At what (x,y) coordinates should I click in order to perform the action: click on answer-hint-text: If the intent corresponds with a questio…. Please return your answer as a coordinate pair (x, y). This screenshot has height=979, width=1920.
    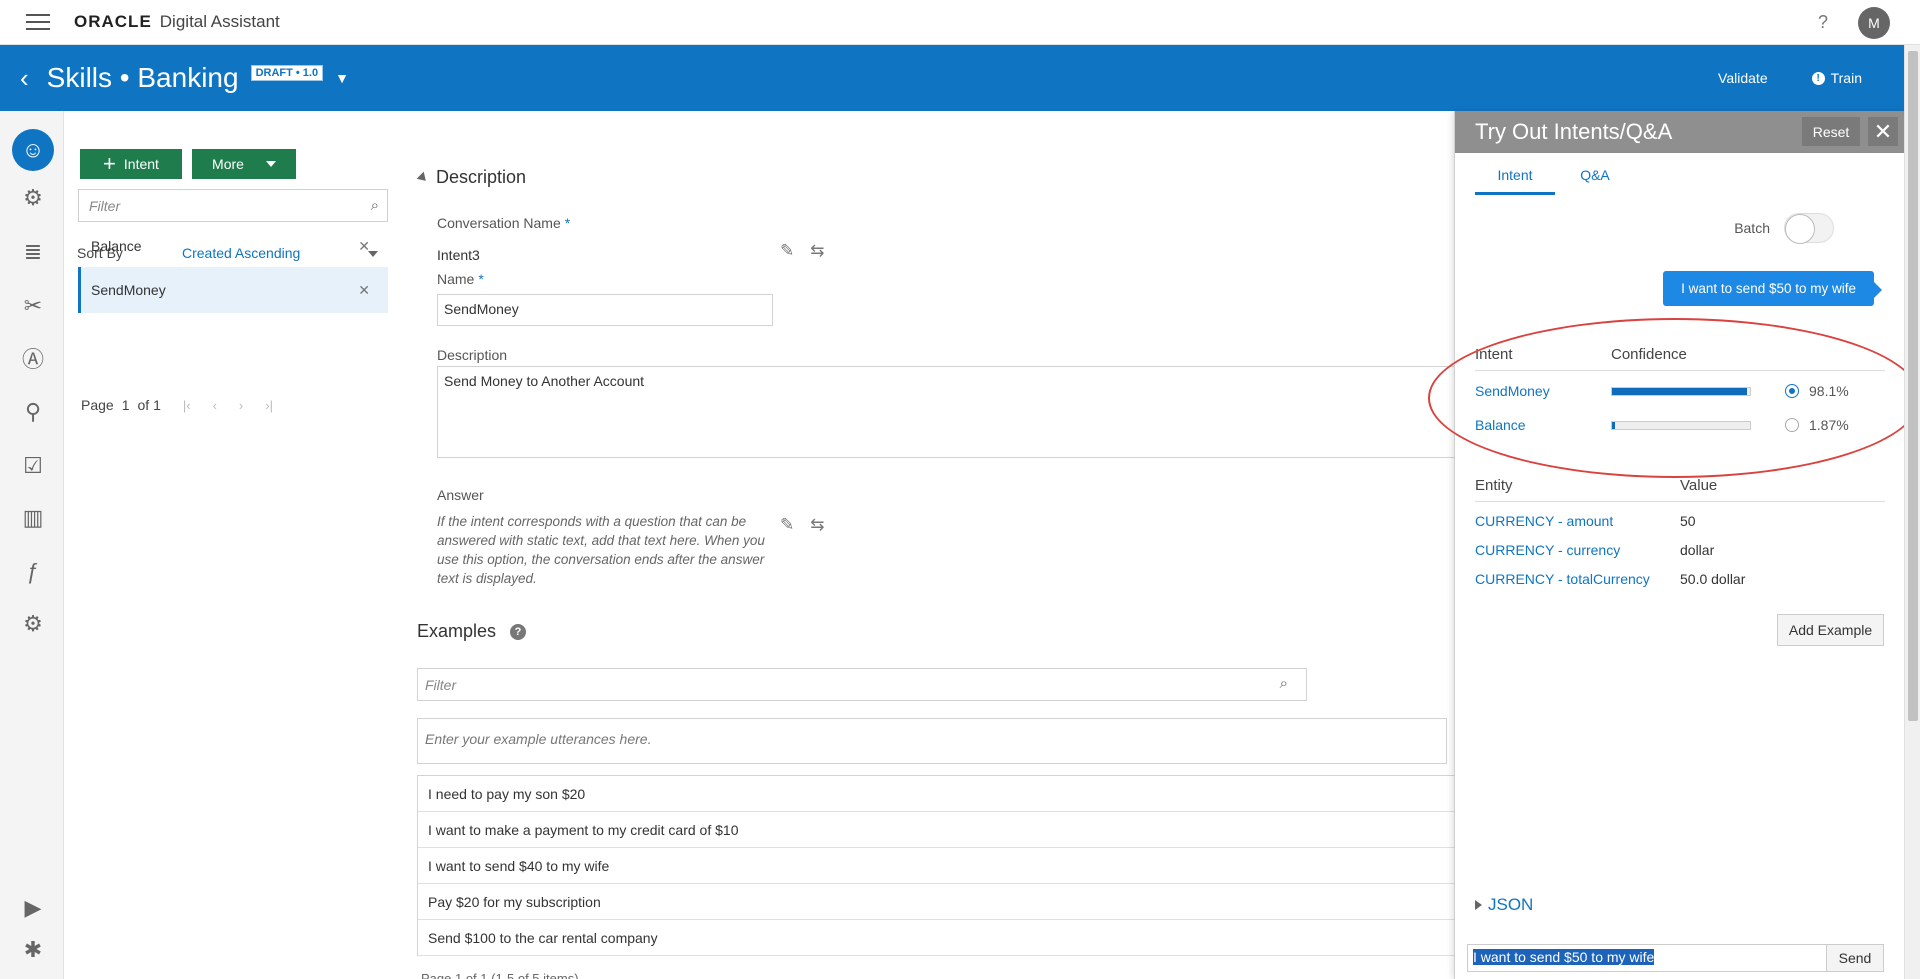
    Looking at the image, I should click on (602, 550).